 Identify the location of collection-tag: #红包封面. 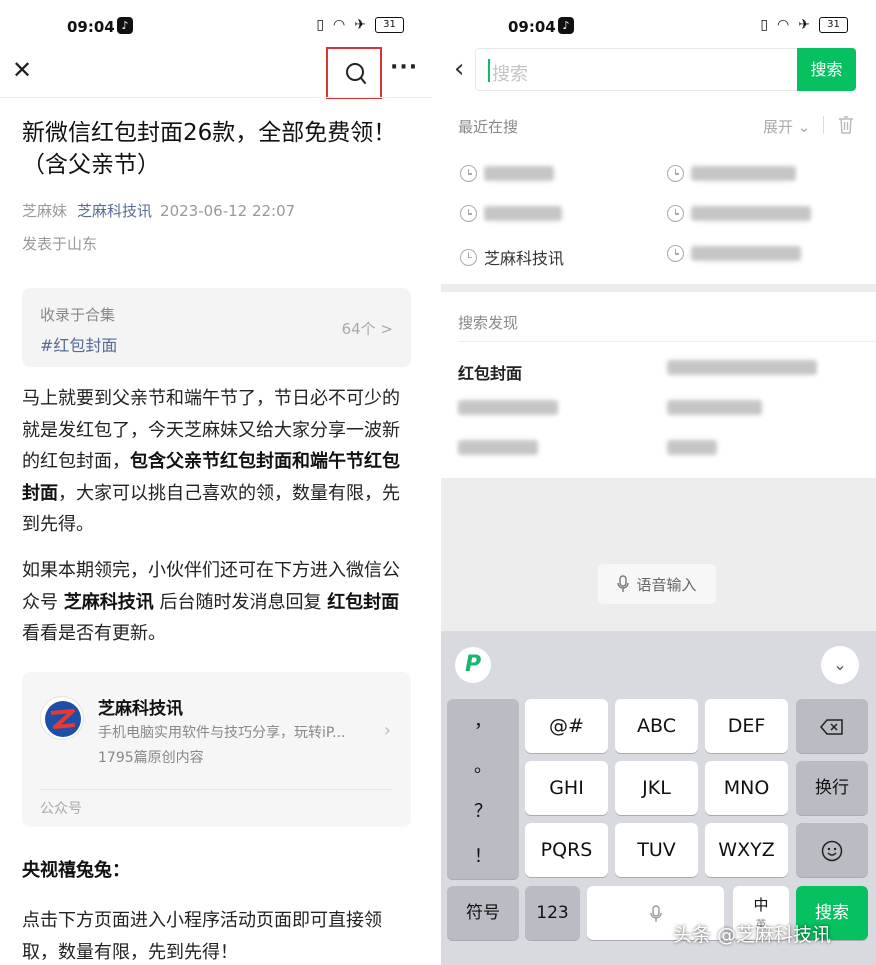
(78, 344).